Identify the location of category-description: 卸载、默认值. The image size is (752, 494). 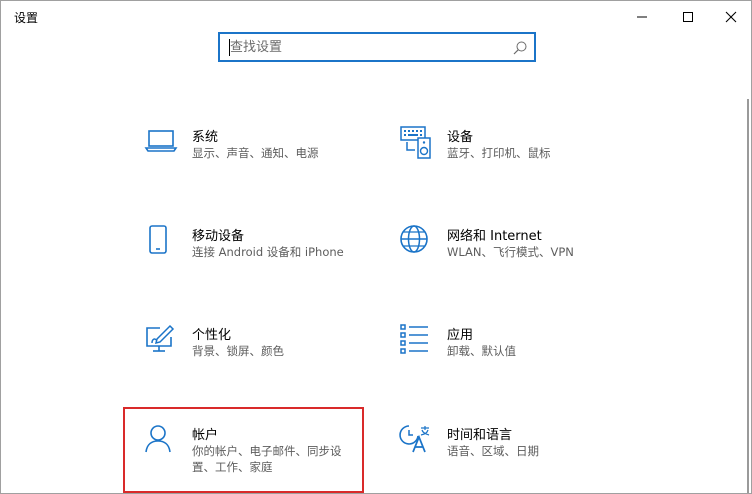
(481, 351).